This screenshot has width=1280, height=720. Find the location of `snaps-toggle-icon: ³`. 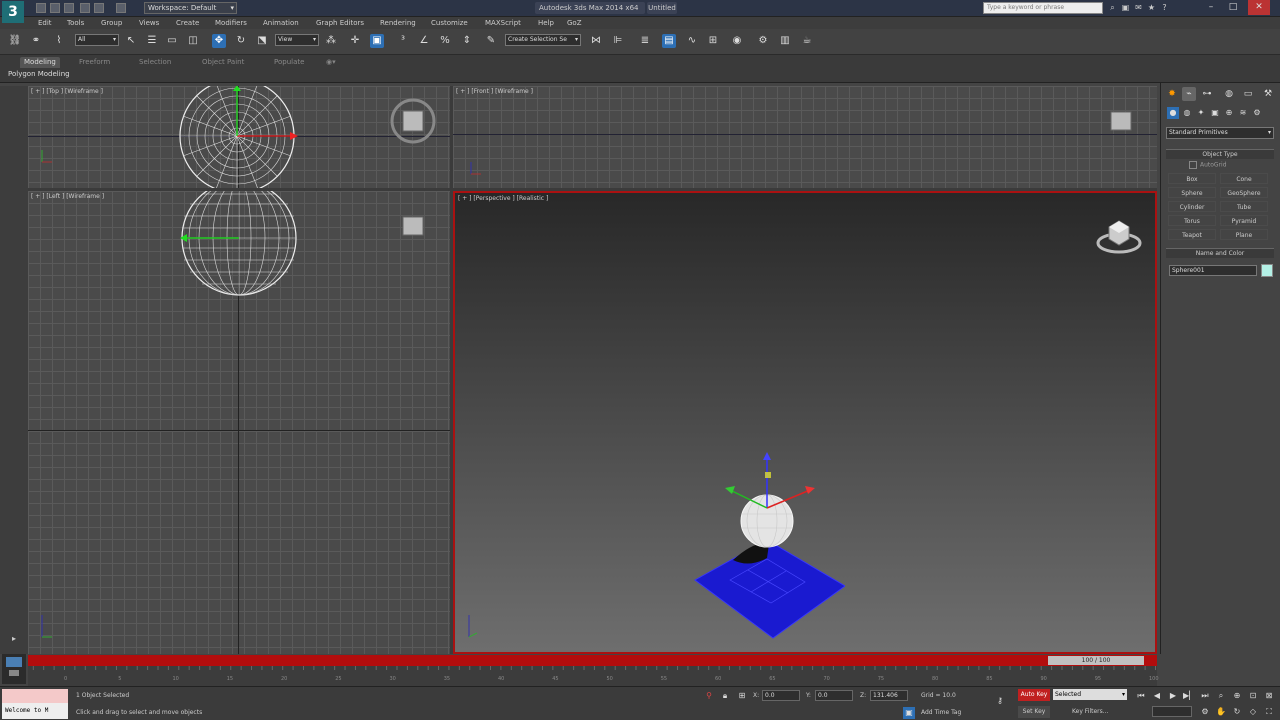

snaps-toggle-icon: ³ is located at coordinates (403, 41).